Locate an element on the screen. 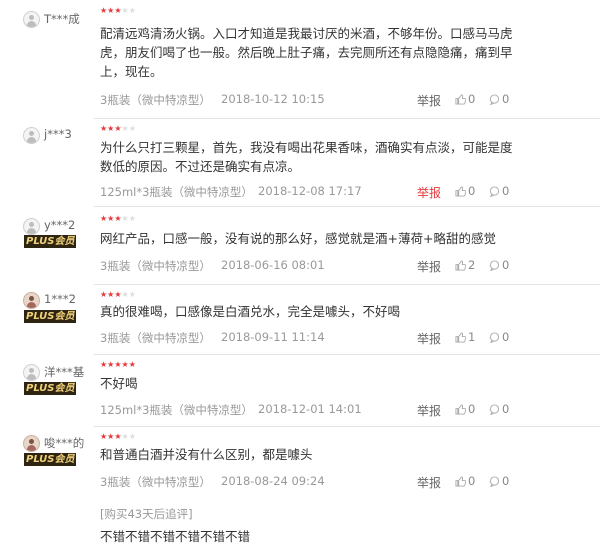 The image size is (600, 548). review-text: 网红产品，口感一般，没有说的那么好，感觉就是酒+薄荷+略甜的感觉 is located at coordinates (298, 238).